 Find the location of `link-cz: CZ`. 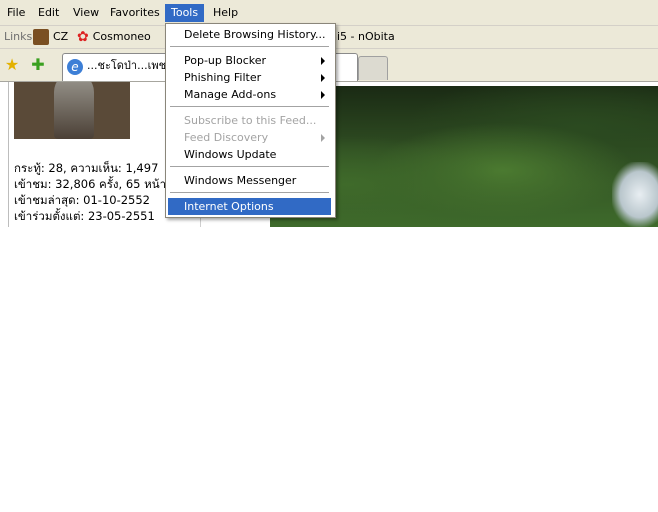

link-cz: CZ is located at coordinates (50, 37).